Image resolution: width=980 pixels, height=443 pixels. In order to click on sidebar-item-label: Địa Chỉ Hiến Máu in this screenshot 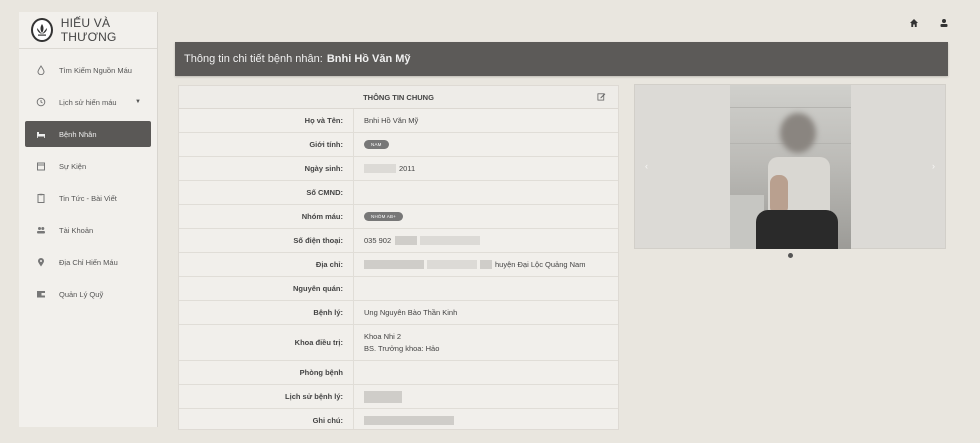, I will do `click(88, 262)`.